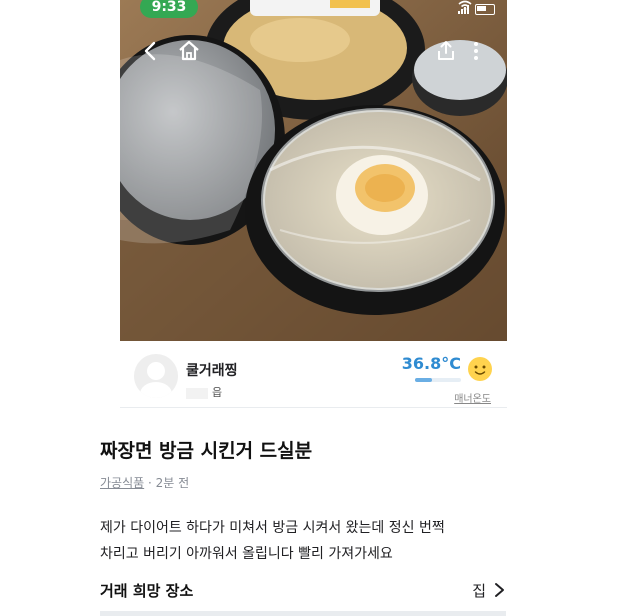 The image size is (640, 616). Describe the element at coordinates (313, 375) in the screenshot. I see `seller-profile: 쿨거래찡 읍 36.8°C 매너온도` at that location.